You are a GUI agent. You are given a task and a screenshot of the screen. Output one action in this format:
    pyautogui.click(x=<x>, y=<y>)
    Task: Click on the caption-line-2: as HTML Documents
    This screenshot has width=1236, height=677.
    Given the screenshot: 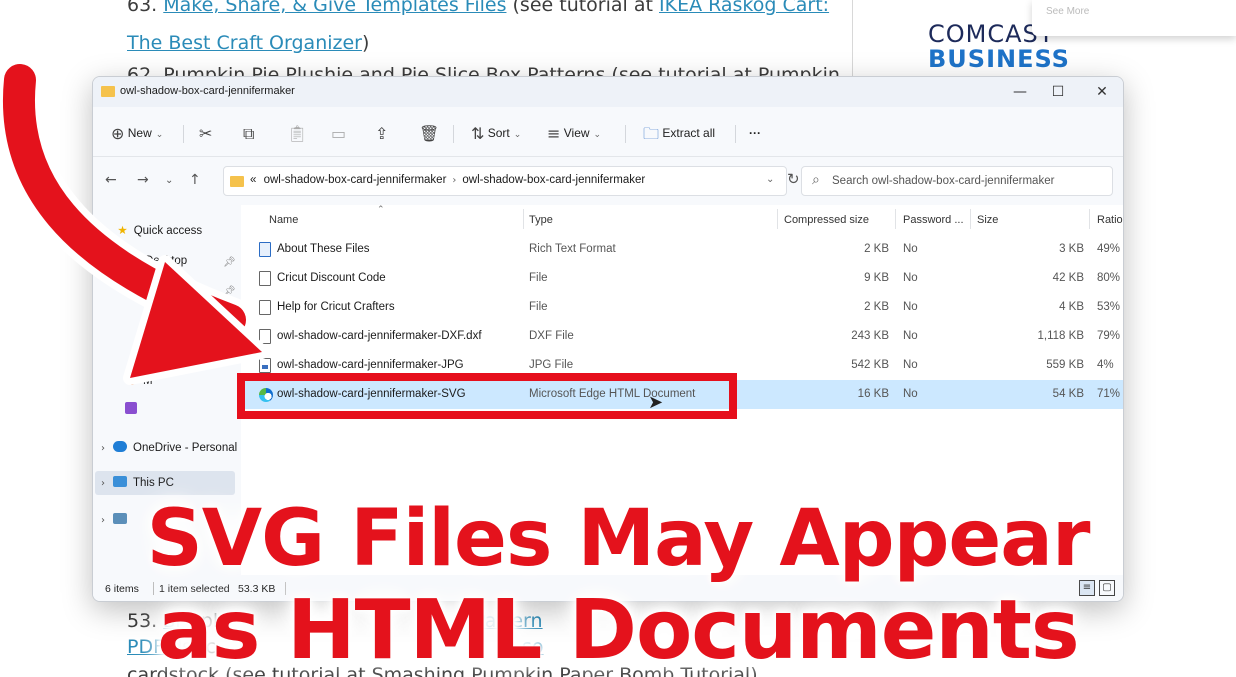 What is the action you would take?
    pyautogui.click(x=618, y=630)
    